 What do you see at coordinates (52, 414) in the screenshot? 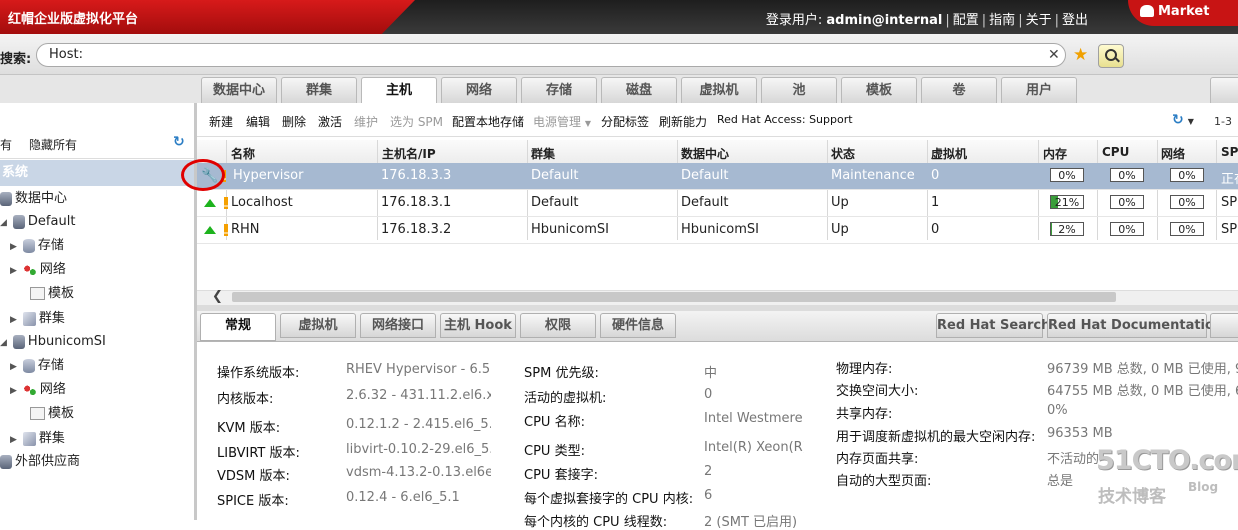
I see `tree-item-templates-2: 模板` at bounding box center [52, 414].